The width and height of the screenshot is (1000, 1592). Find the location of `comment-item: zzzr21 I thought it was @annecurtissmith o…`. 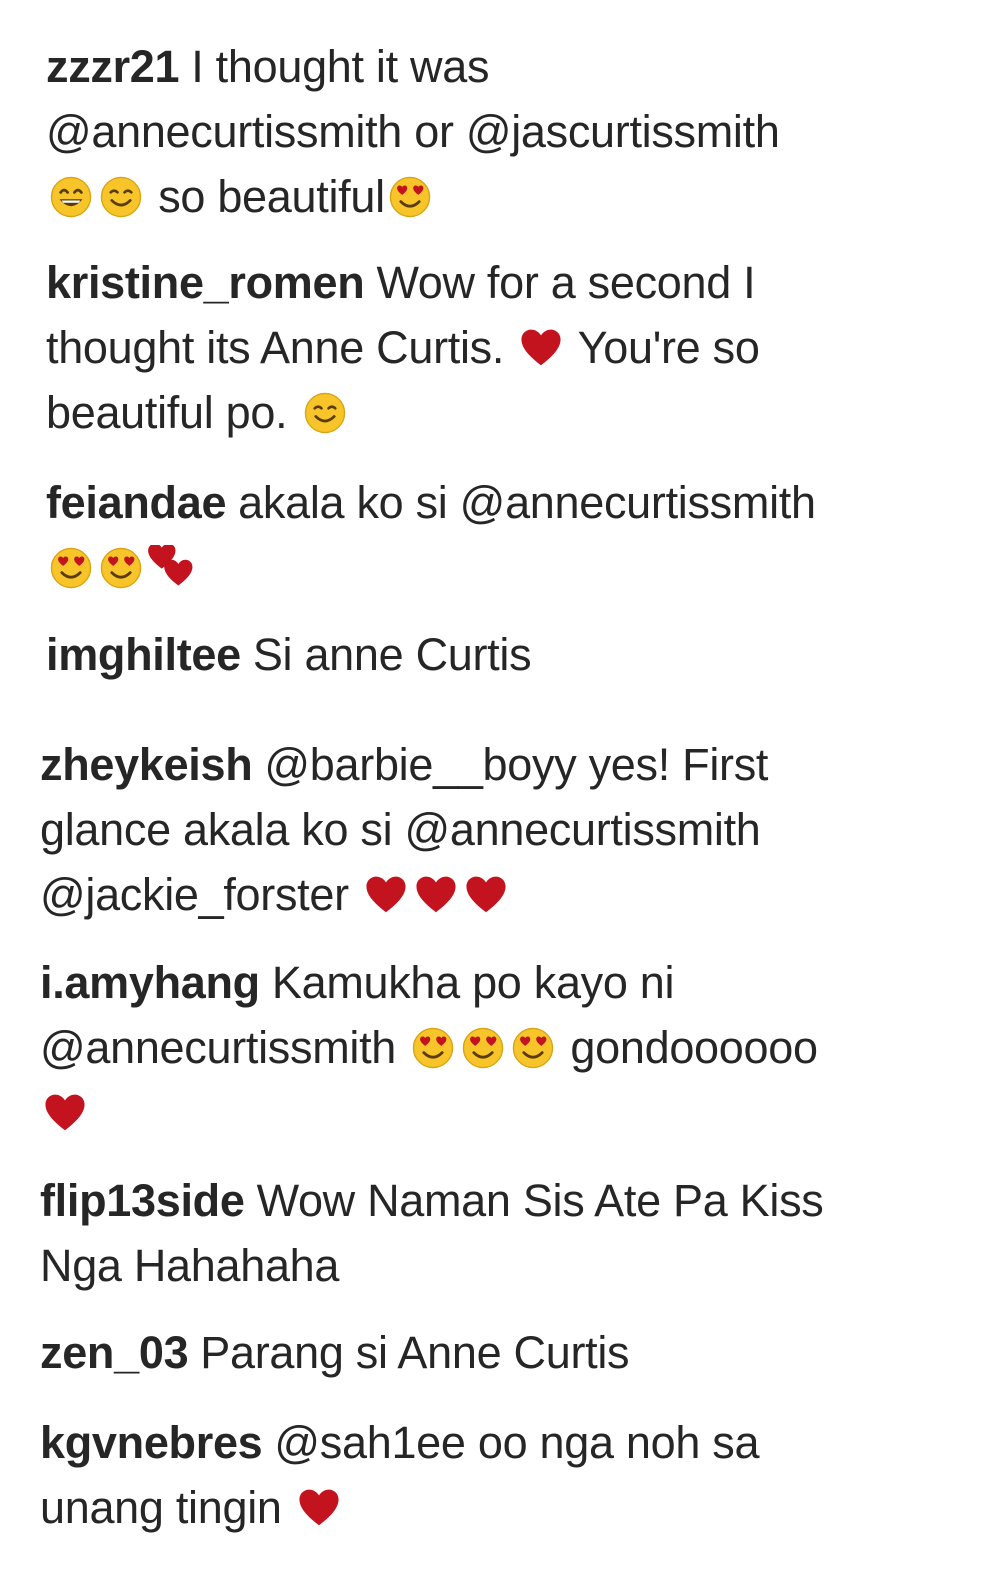

comment-item: zzzr21 I thought it was @annecurtissmith o… is located at coordinates (413, 131).